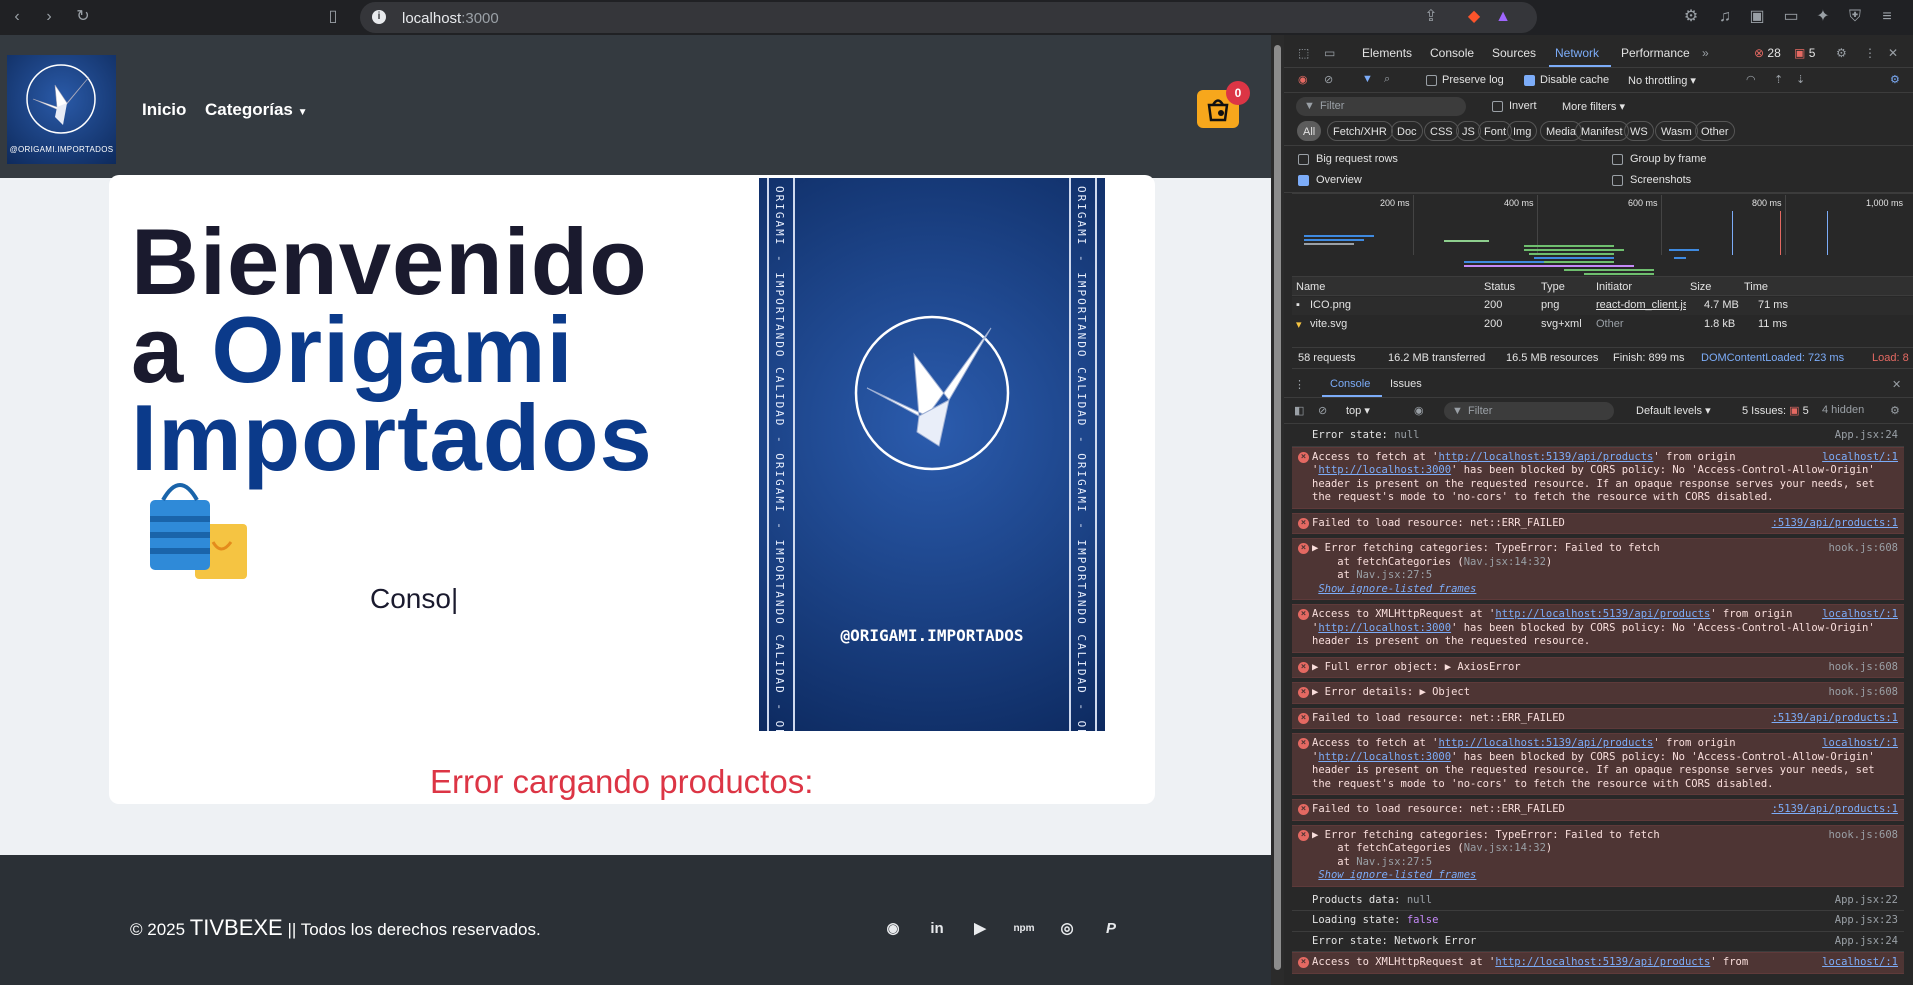  What do you see at coordinates (1024, 929) in the screenshot?
I see `npm-icon: npm` at bounding box center [1024, 929].